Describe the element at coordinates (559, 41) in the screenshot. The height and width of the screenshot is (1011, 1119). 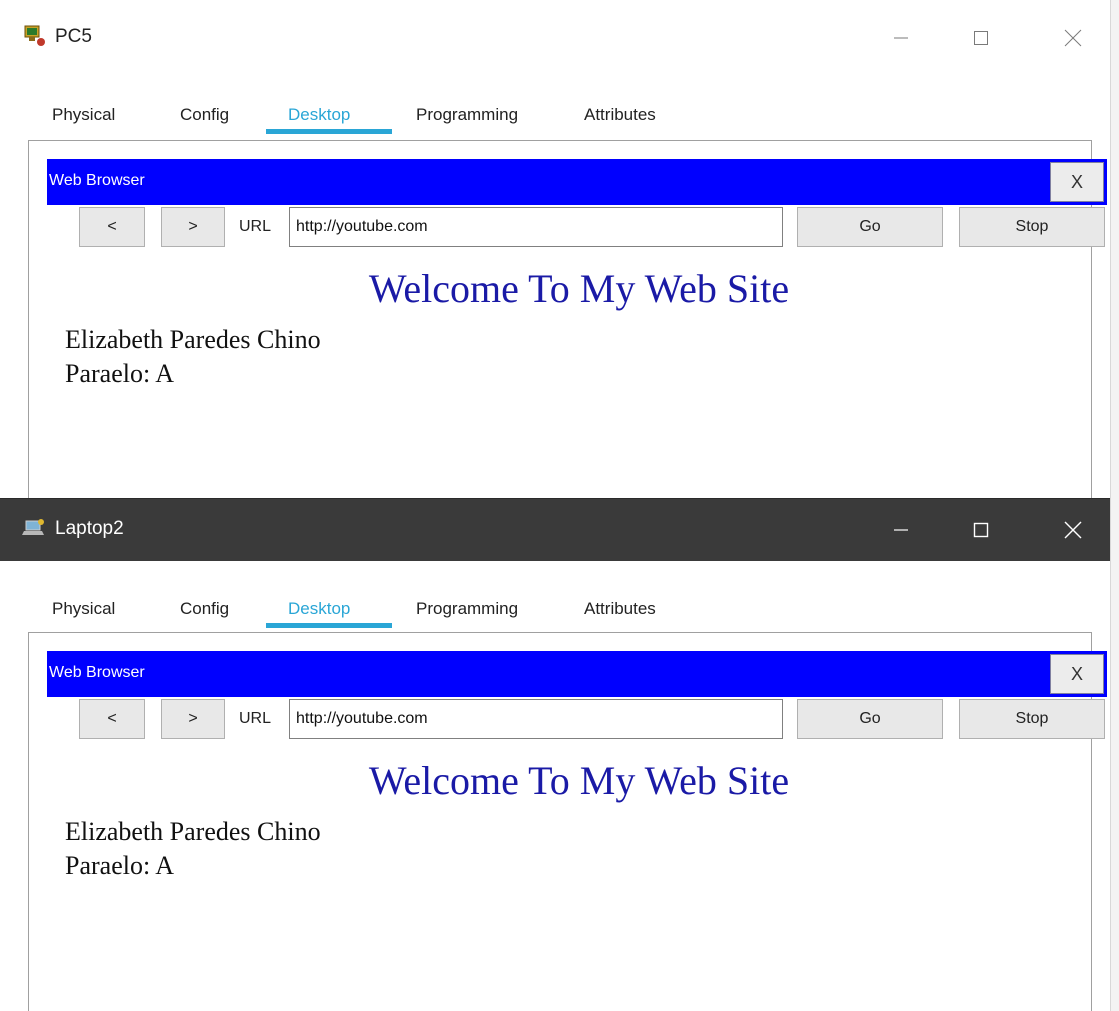
I see `titlebar-pc5: PC5` at that location.